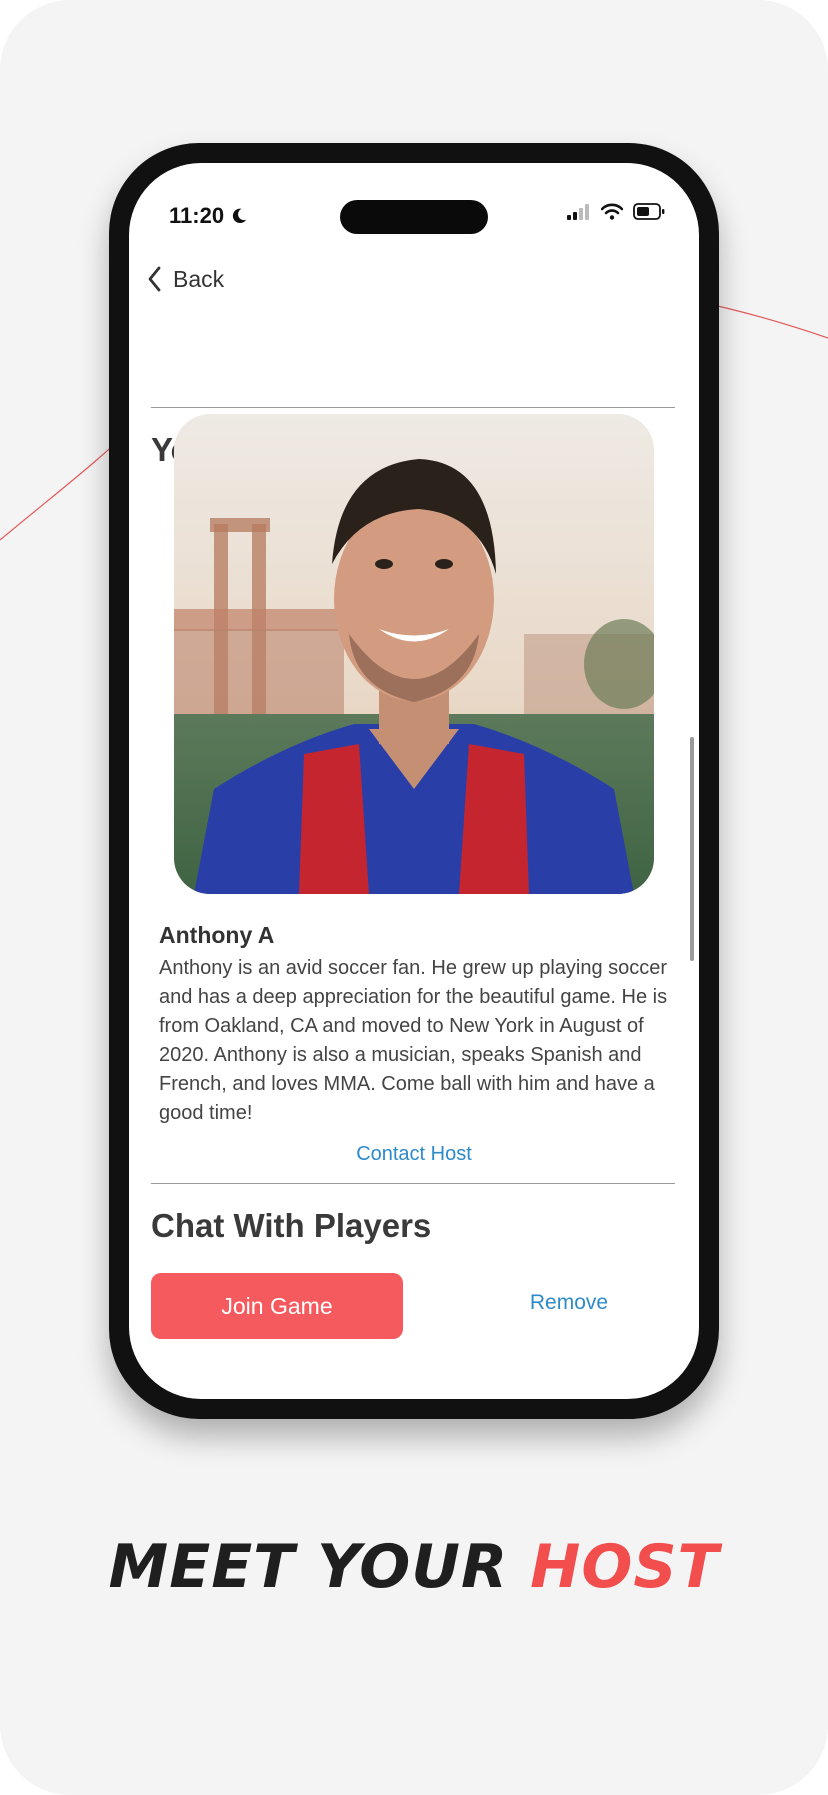 The image size is (828, 1795). Describe the element at coordinates (277, 1306) in the screenshot. I see `join-game-button: Join Game` at that location.